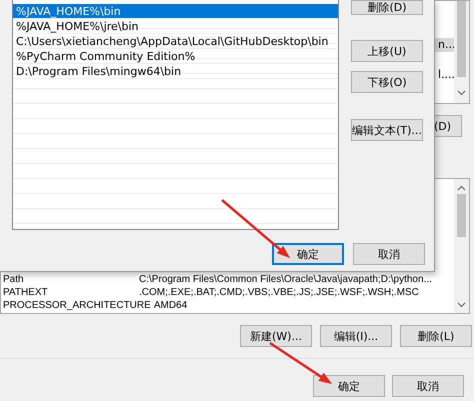  I want to click on variable-value: AMD64, so click(171, 305).